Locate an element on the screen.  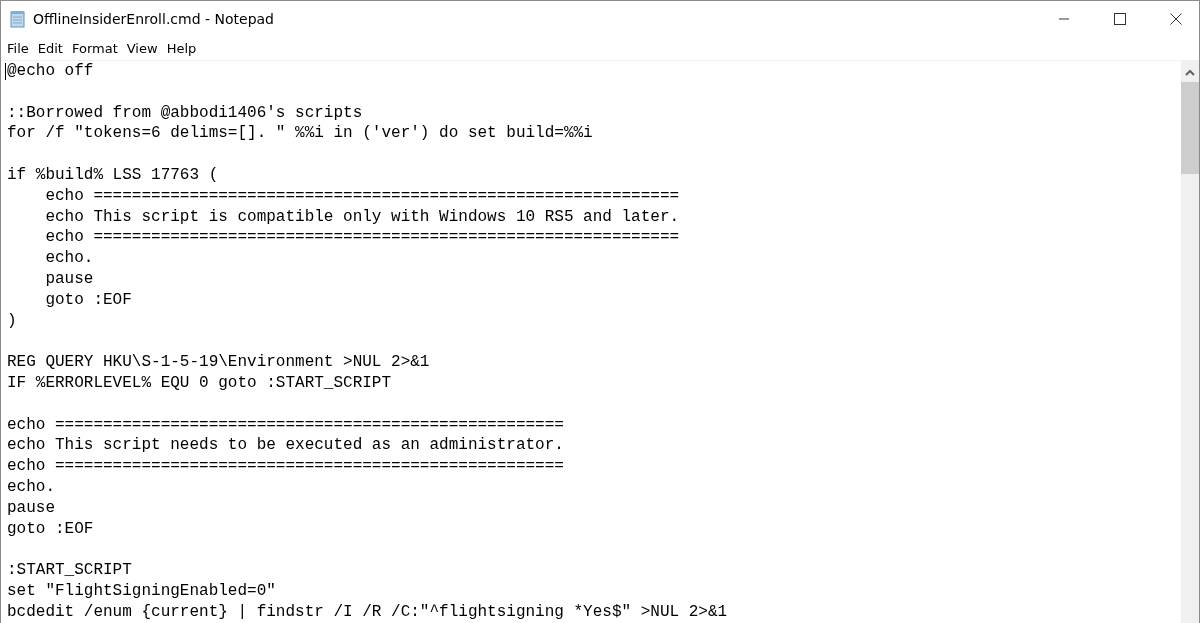
code-line: for /f "tokens=6 delims=[]. " %%i in ('ver') do set build=%%i is located at coordinates (300, 134).